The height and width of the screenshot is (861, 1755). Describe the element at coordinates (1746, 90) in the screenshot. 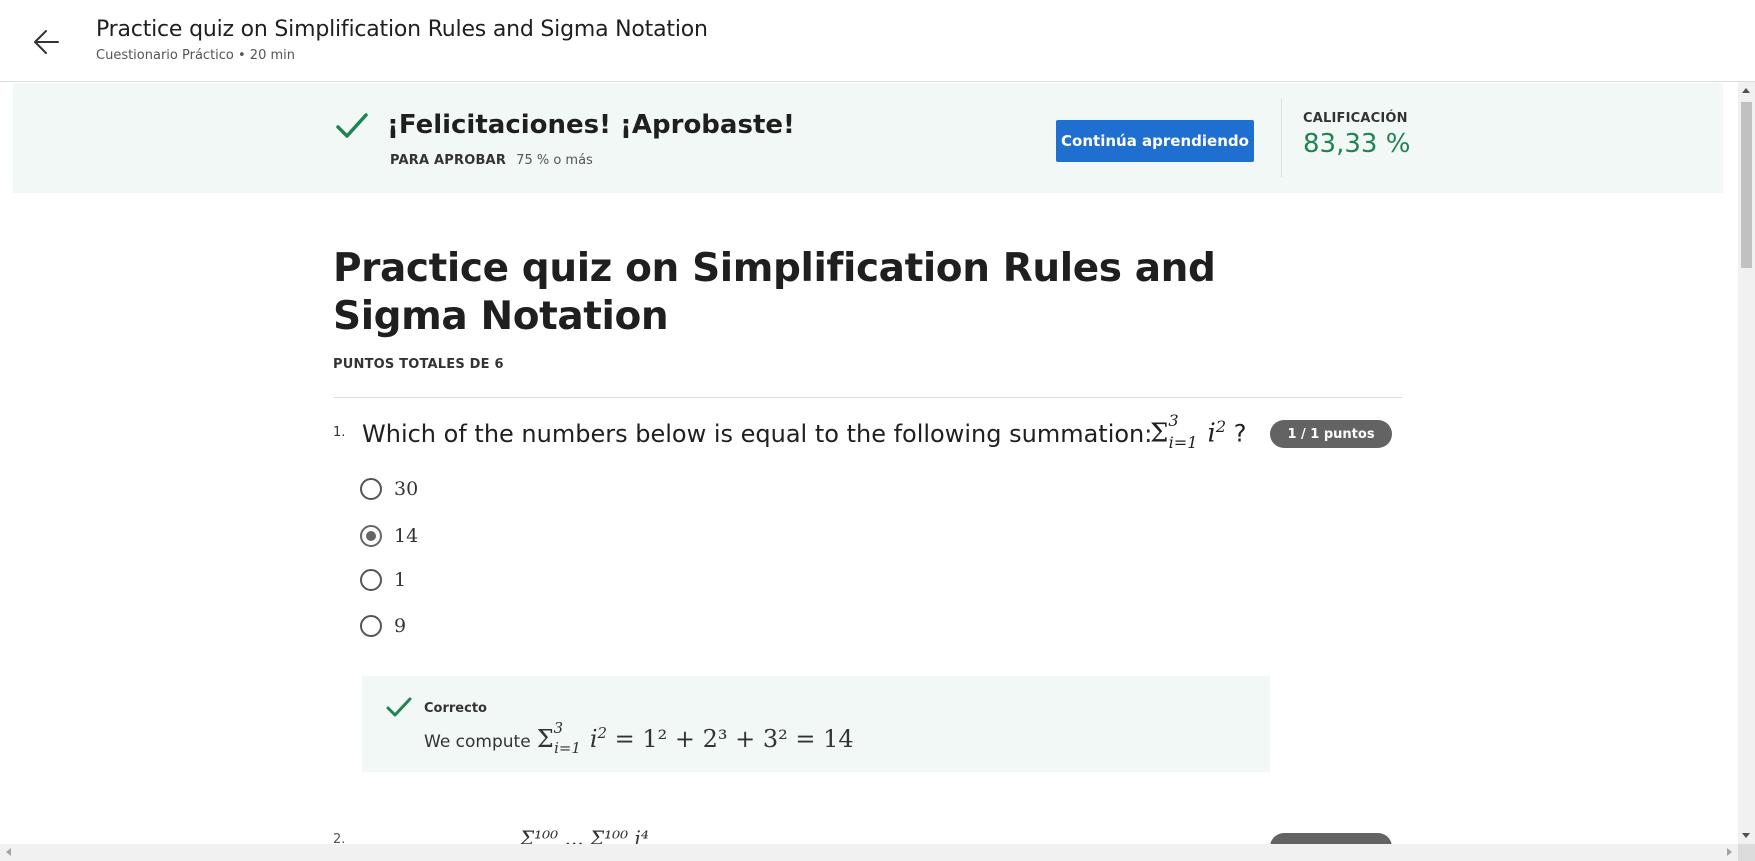

I see `scroll-up-icon` at that location.